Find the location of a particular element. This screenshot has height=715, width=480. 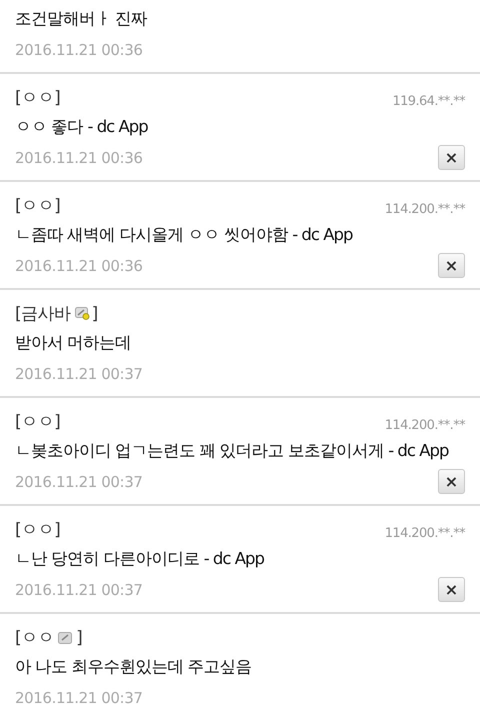

comment-text: ㅇㅇ 좋다 - dc App is located at coordinates (82, 127).